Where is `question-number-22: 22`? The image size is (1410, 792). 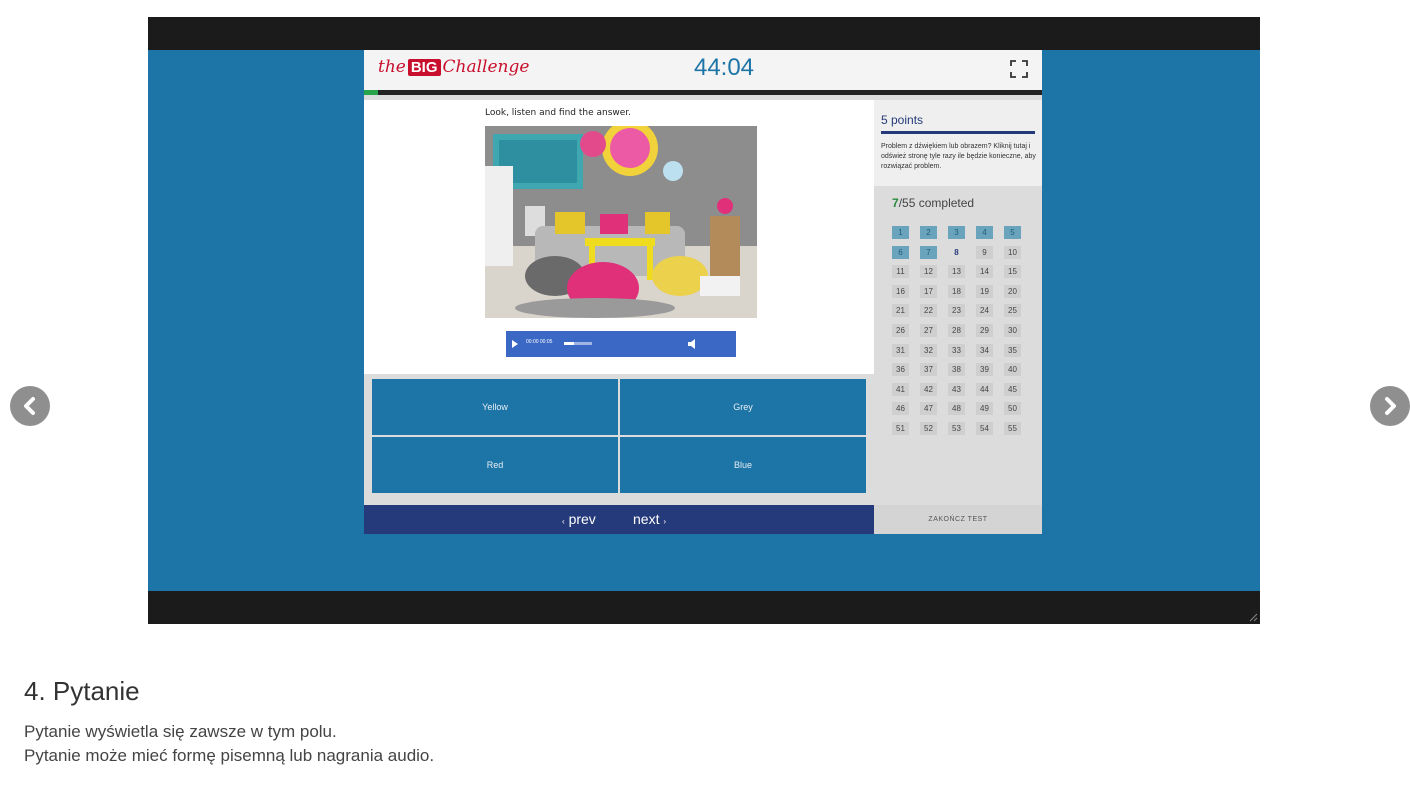
question-number-22: 22 is located at coordinates (928, 311).